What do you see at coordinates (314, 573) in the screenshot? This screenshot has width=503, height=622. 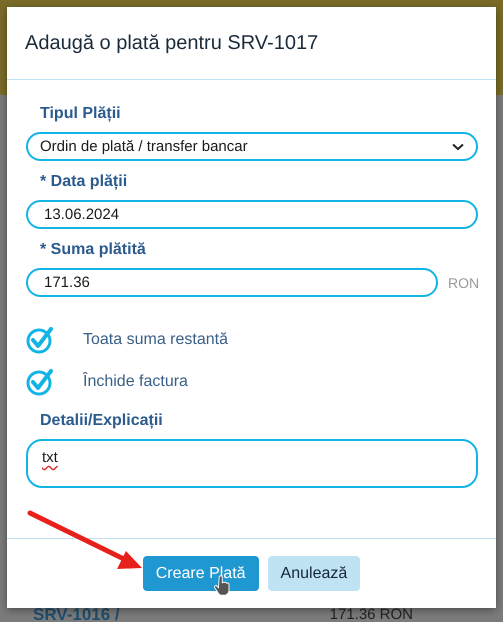 I see `cancel-button: Anulează` at bounding box center [314, 573].